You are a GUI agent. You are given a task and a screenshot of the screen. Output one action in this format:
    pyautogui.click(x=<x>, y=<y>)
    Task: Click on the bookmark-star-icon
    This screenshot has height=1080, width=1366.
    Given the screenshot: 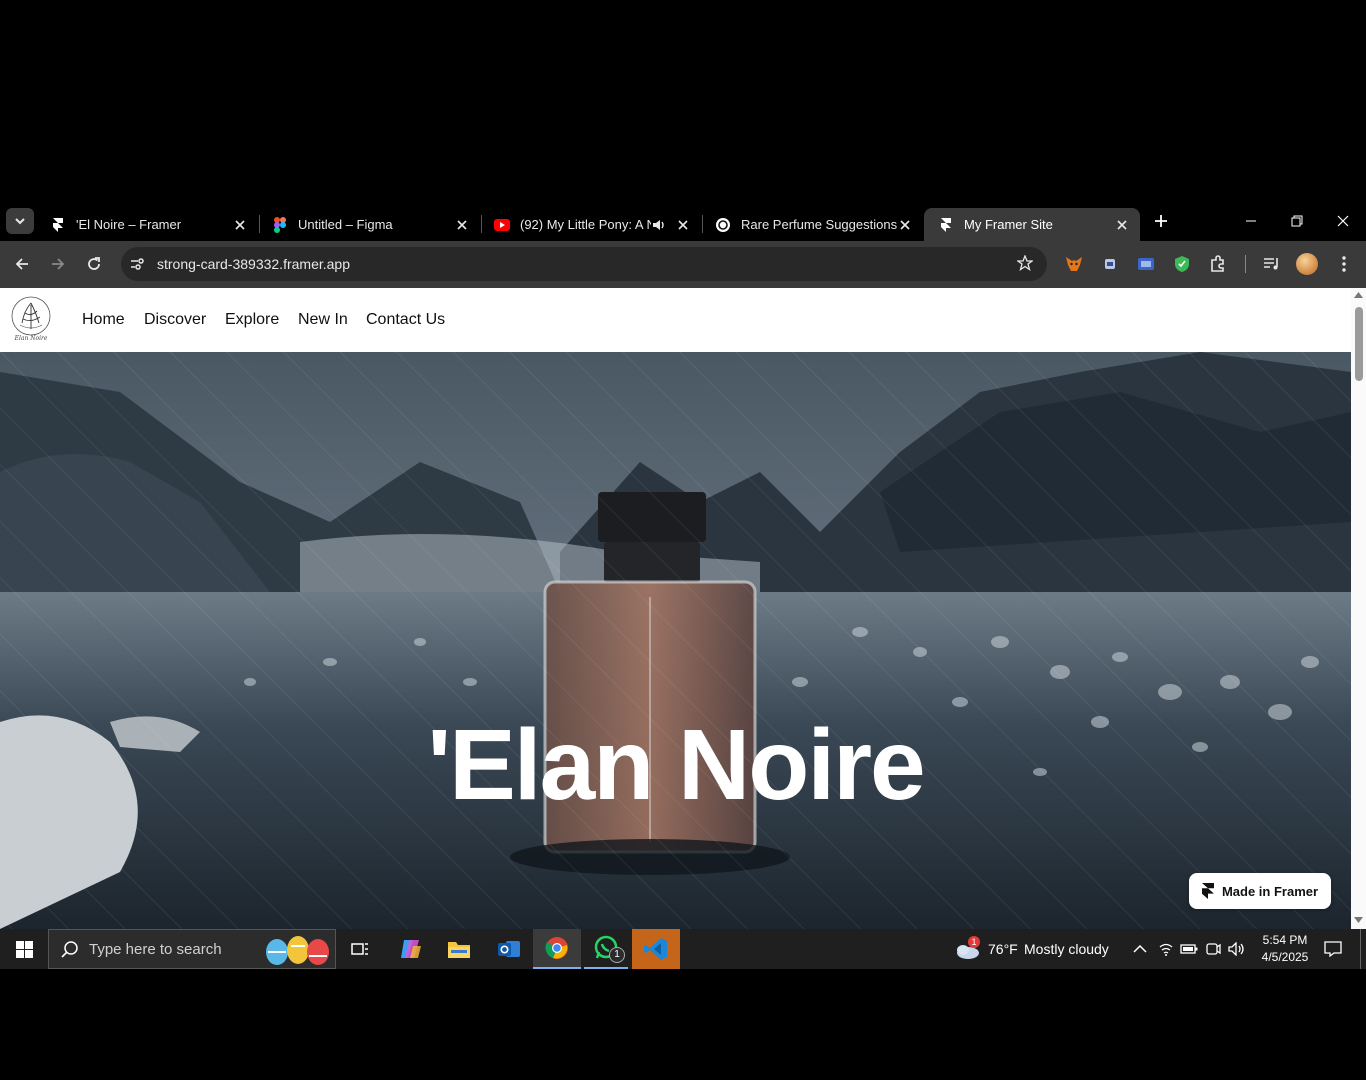 What is the action you would take?
    pyautogui.click(x=1025, y=265)
    